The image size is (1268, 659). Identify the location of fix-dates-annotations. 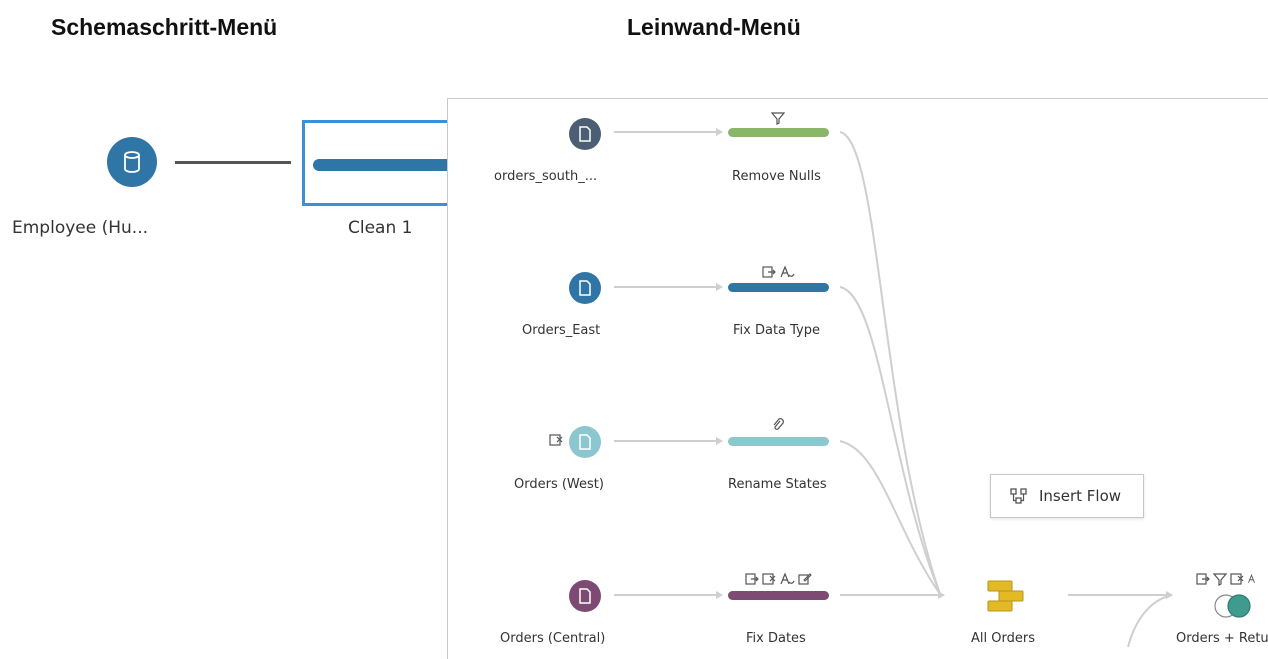
(778, 579).